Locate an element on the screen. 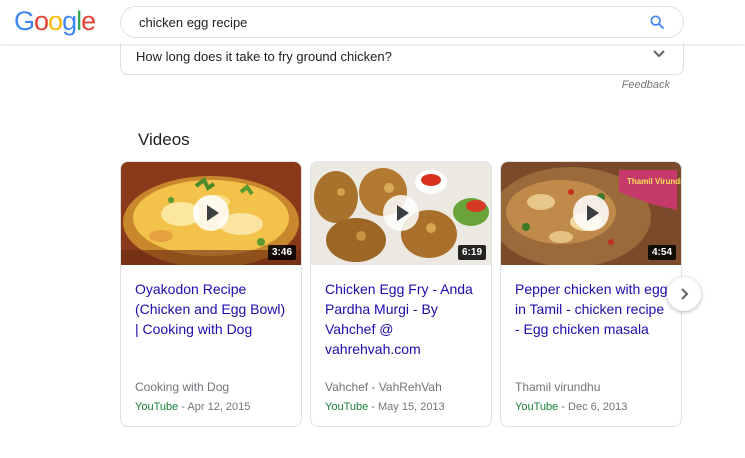 Image resolution: width=745 pixels, height=458 pixels. video-thumbnail: 3:46 is located at coordinates (211, 213).